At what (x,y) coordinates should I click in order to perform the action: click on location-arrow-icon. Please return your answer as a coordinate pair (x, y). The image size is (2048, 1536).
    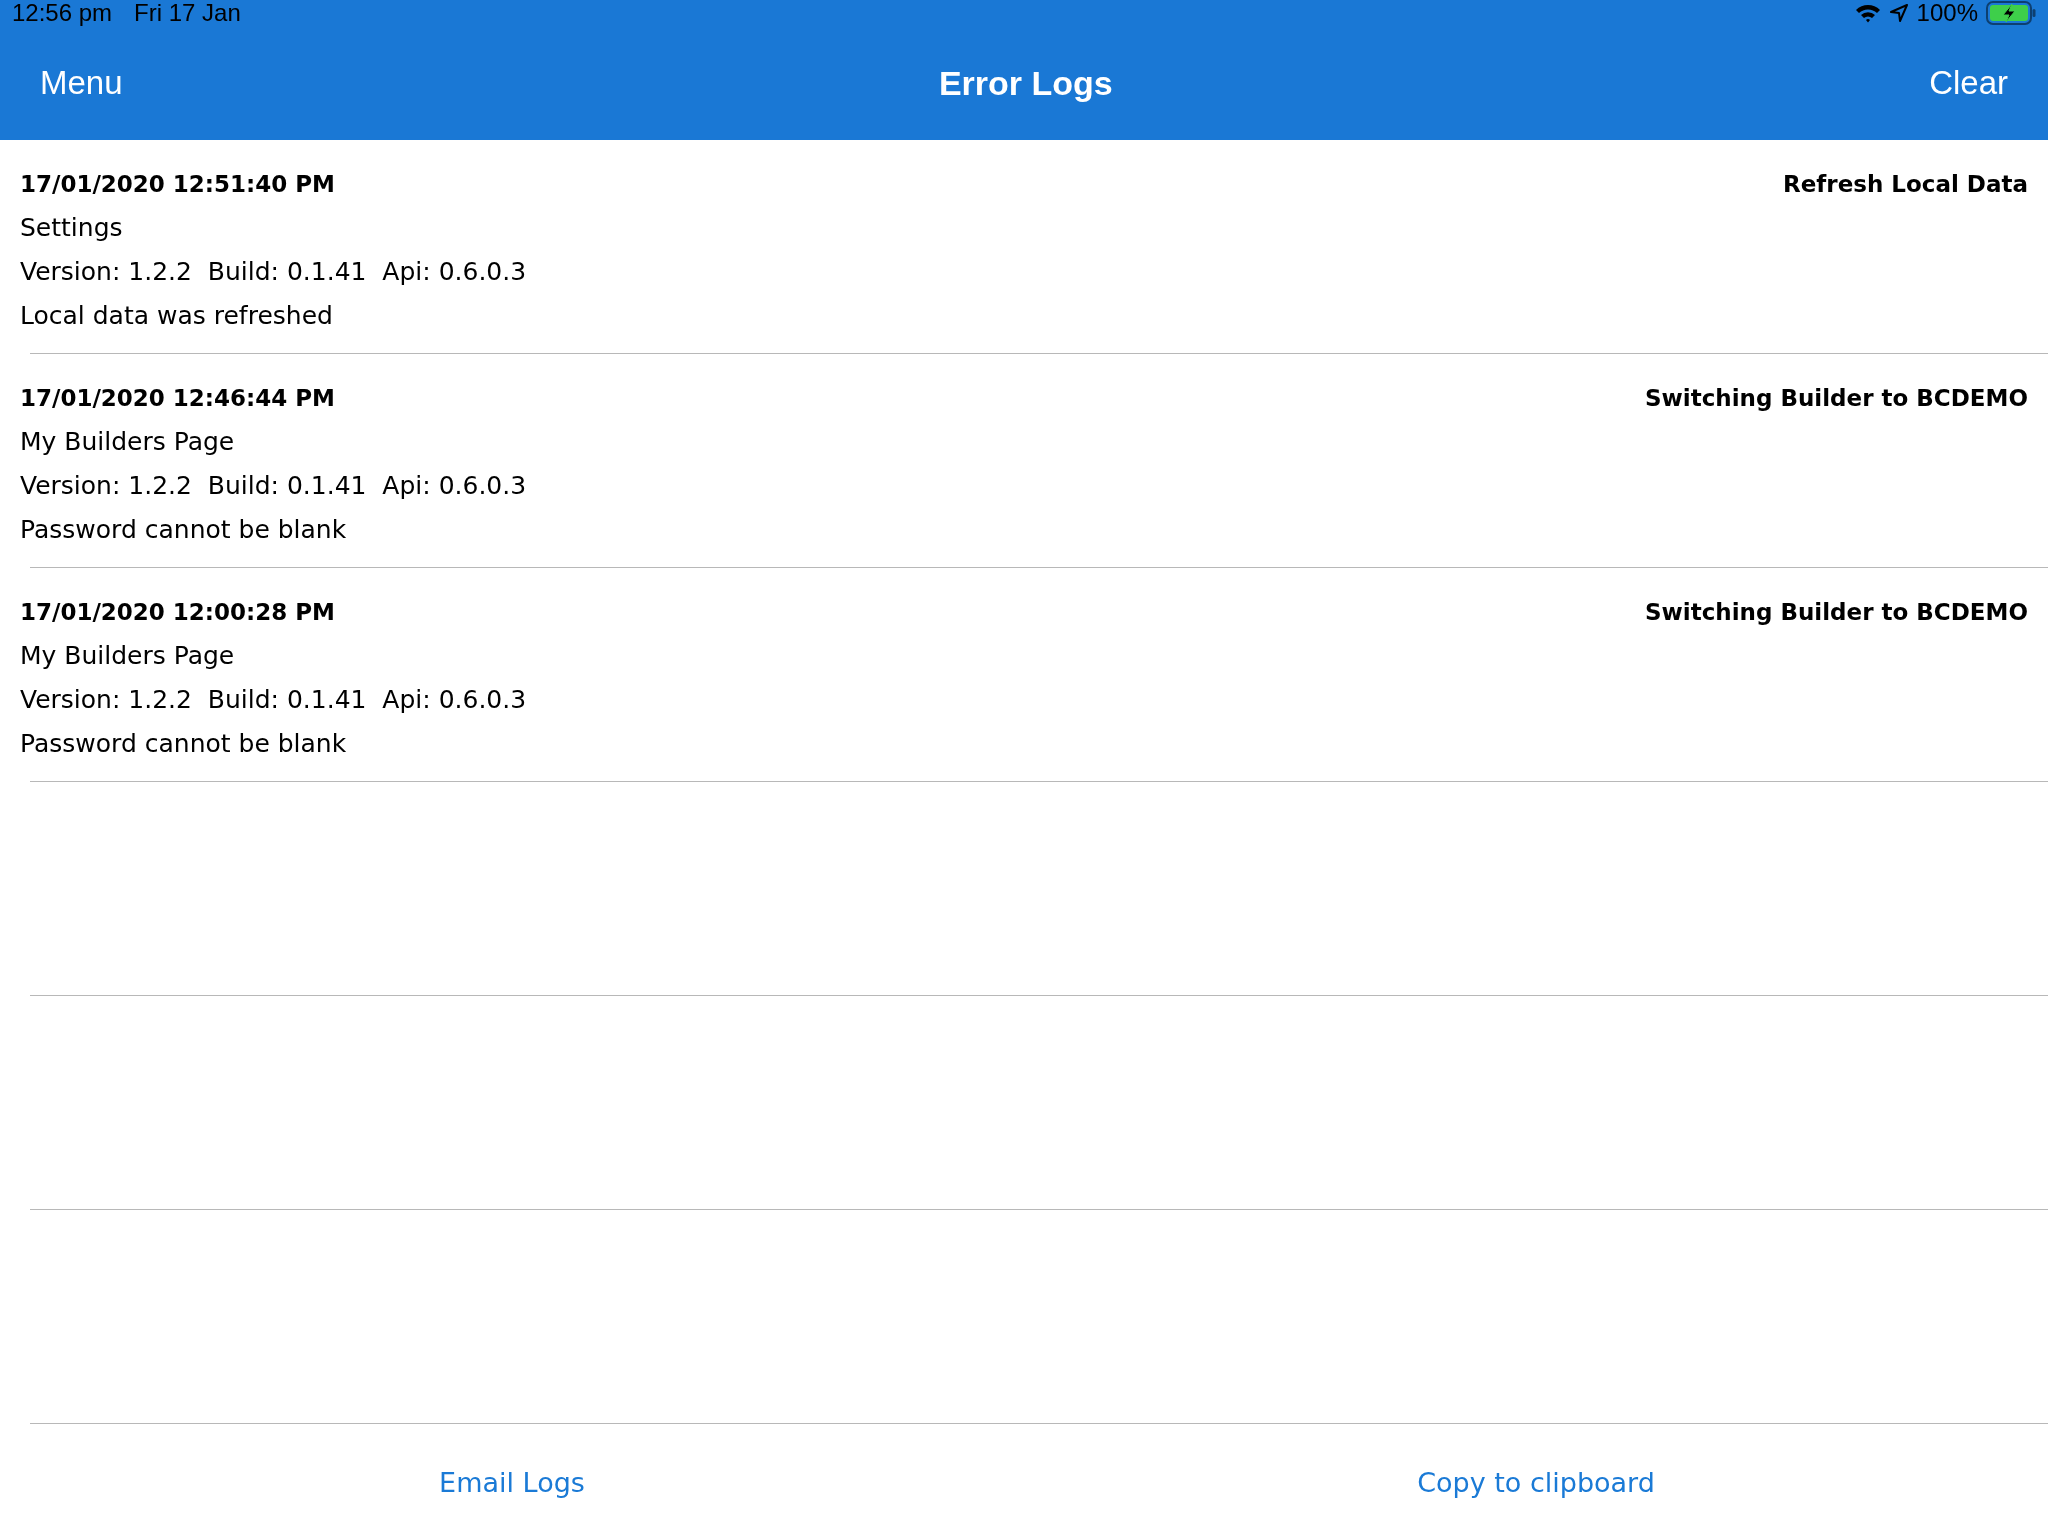
    Looking at the image, I should click on (1898, 13).